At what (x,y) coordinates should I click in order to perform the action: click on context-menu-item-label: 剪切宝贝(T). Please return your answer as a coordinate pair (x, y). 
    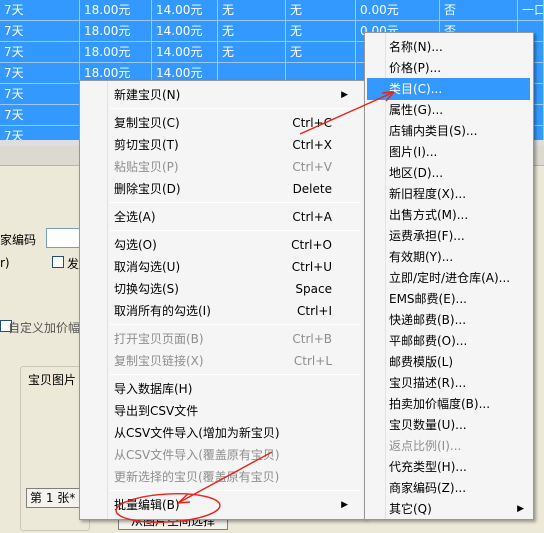
    Looking at the image, I should click on (146, 145).